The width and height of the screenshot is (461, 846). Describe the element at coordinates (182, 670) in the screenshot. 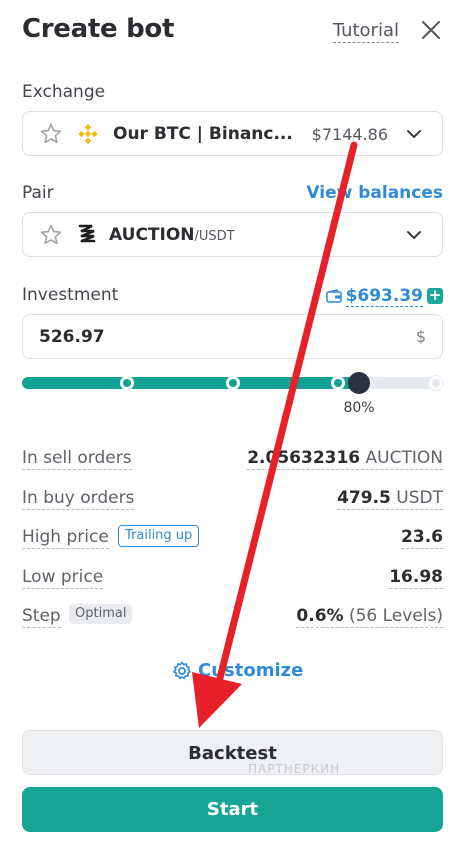

I see `gear-icon` at that location.